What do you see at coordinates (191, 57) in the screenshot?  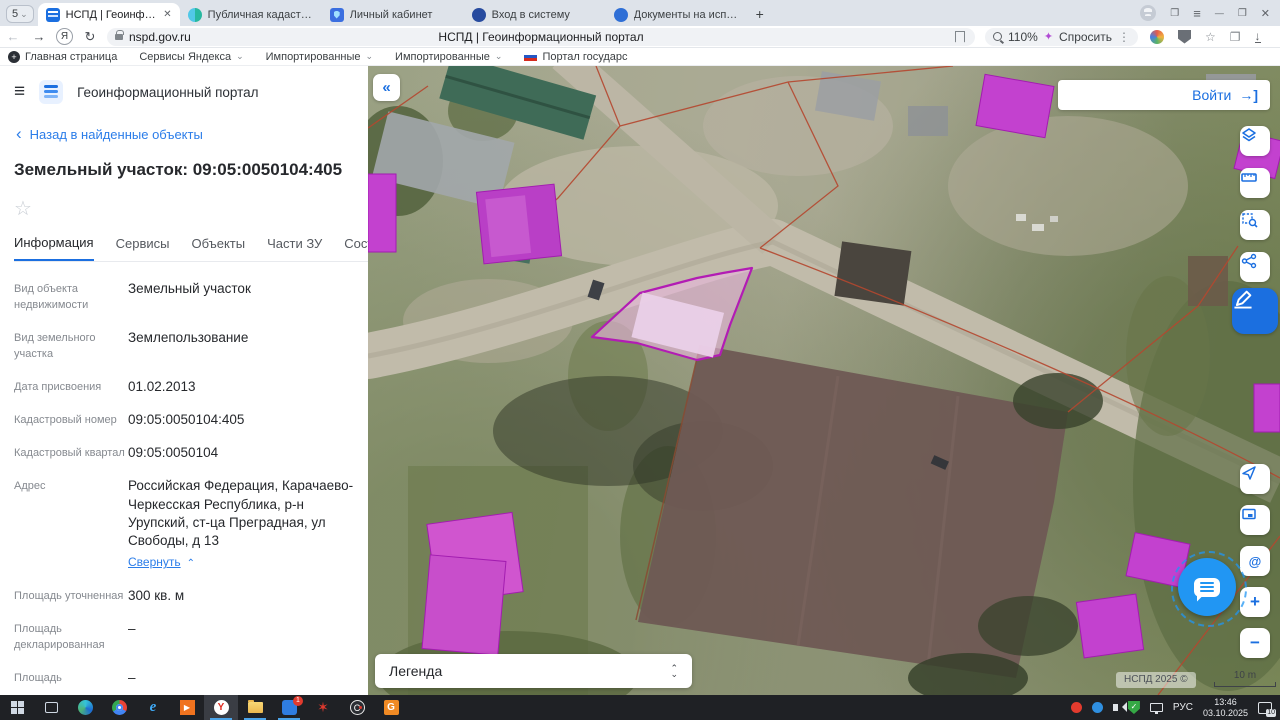 I see `bookmark-yandex-services: Сервисы Яндекса ⌄` at bounding box center [191, 57].